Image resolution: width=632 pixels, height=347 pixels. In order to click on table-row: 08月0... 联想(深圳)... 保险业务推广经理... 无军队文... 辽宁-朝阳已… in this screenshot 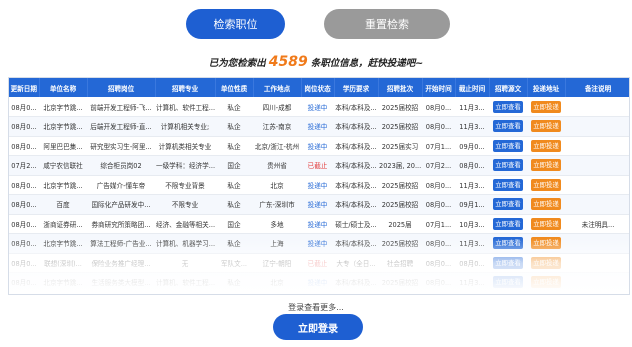, I will do `click(319, 263)`.